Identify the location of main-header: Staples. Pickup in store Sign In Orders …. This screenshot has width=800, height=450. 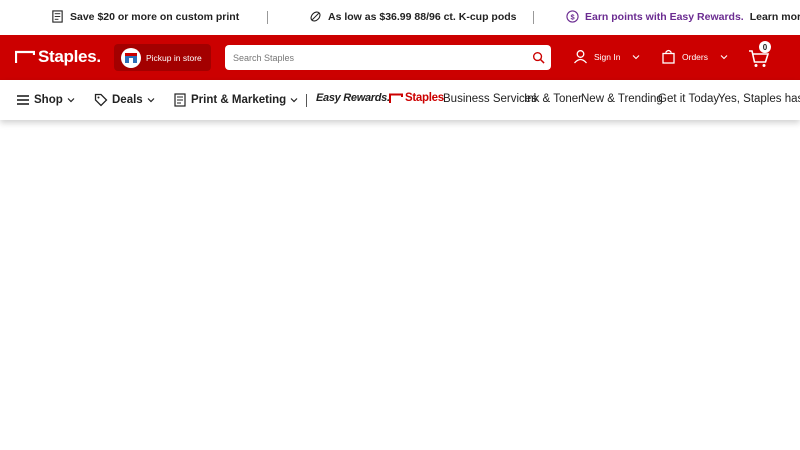
(400, 57).